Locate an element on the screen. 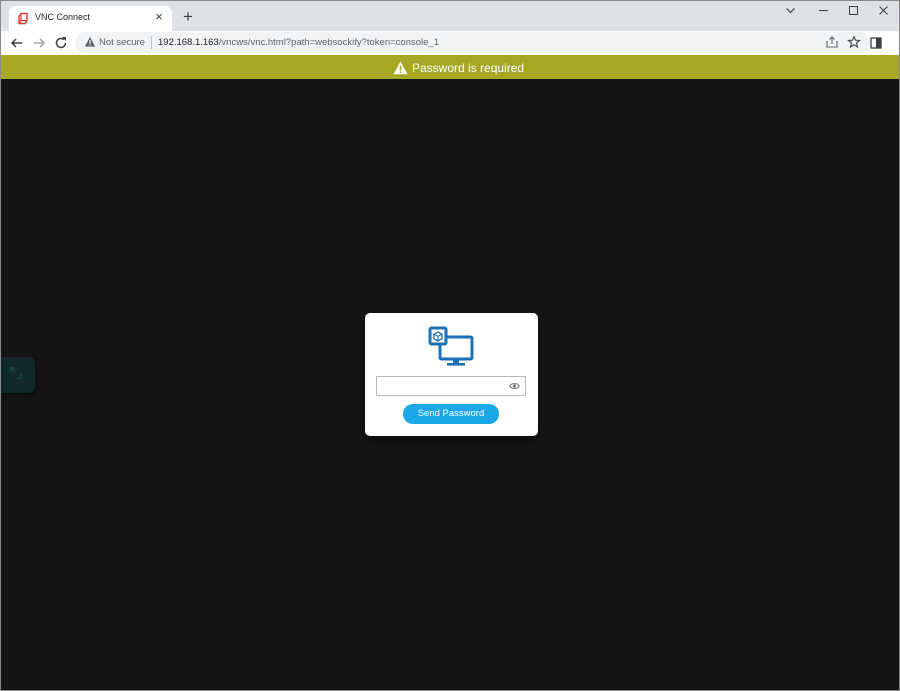  security-label: Not secure is located at coordinates (122, 42).